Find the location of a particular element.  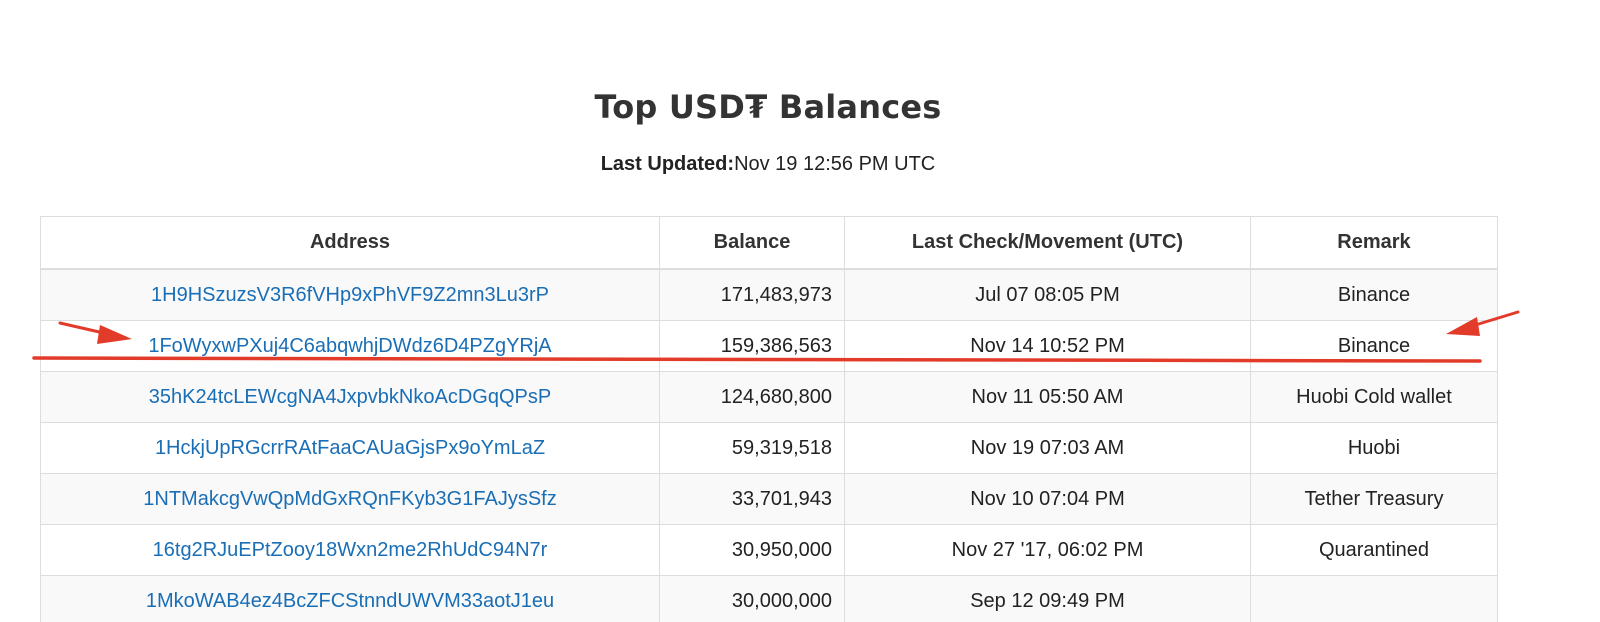

address-cell: 1MkoWAB4ez4BcZFCStnndUWVM33aotJ1eu is located at coordinates (350, 598).